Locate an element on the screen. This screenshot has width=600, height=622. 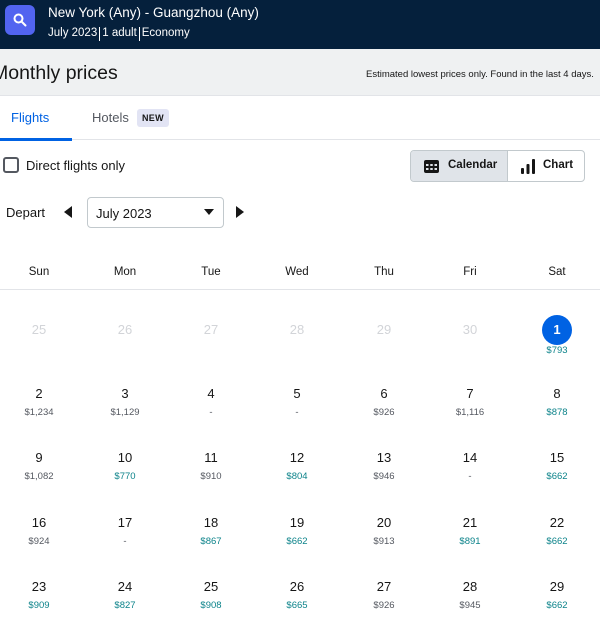
previous-month-button is located at coordinates (68, 214).